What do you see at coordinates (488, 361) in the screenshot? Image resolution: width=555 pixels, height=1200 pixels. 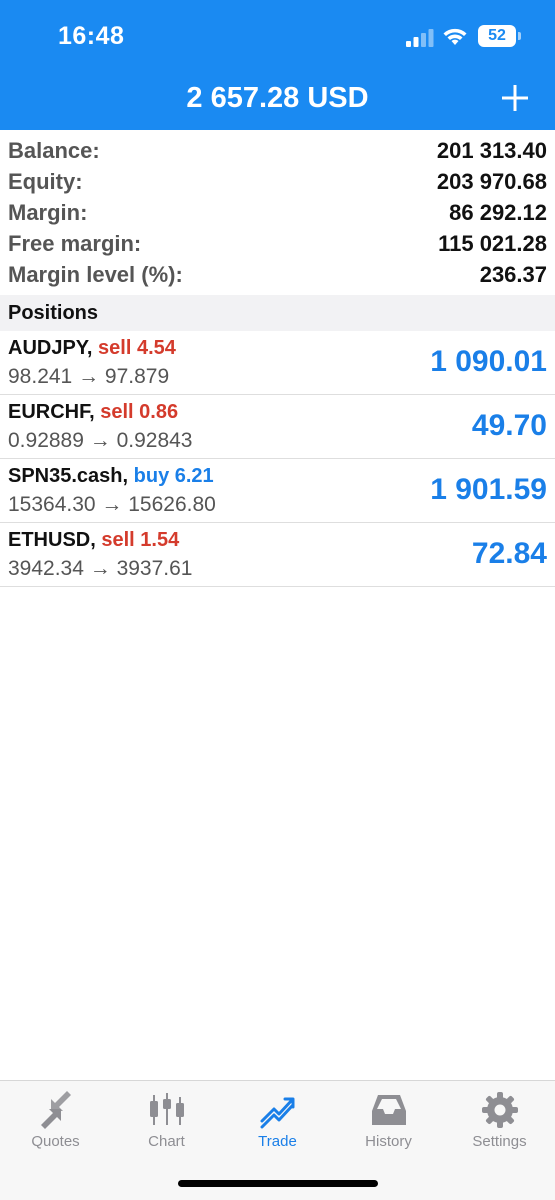 I see `position-profit: 1 090.01` at bounding box center [488, 361].